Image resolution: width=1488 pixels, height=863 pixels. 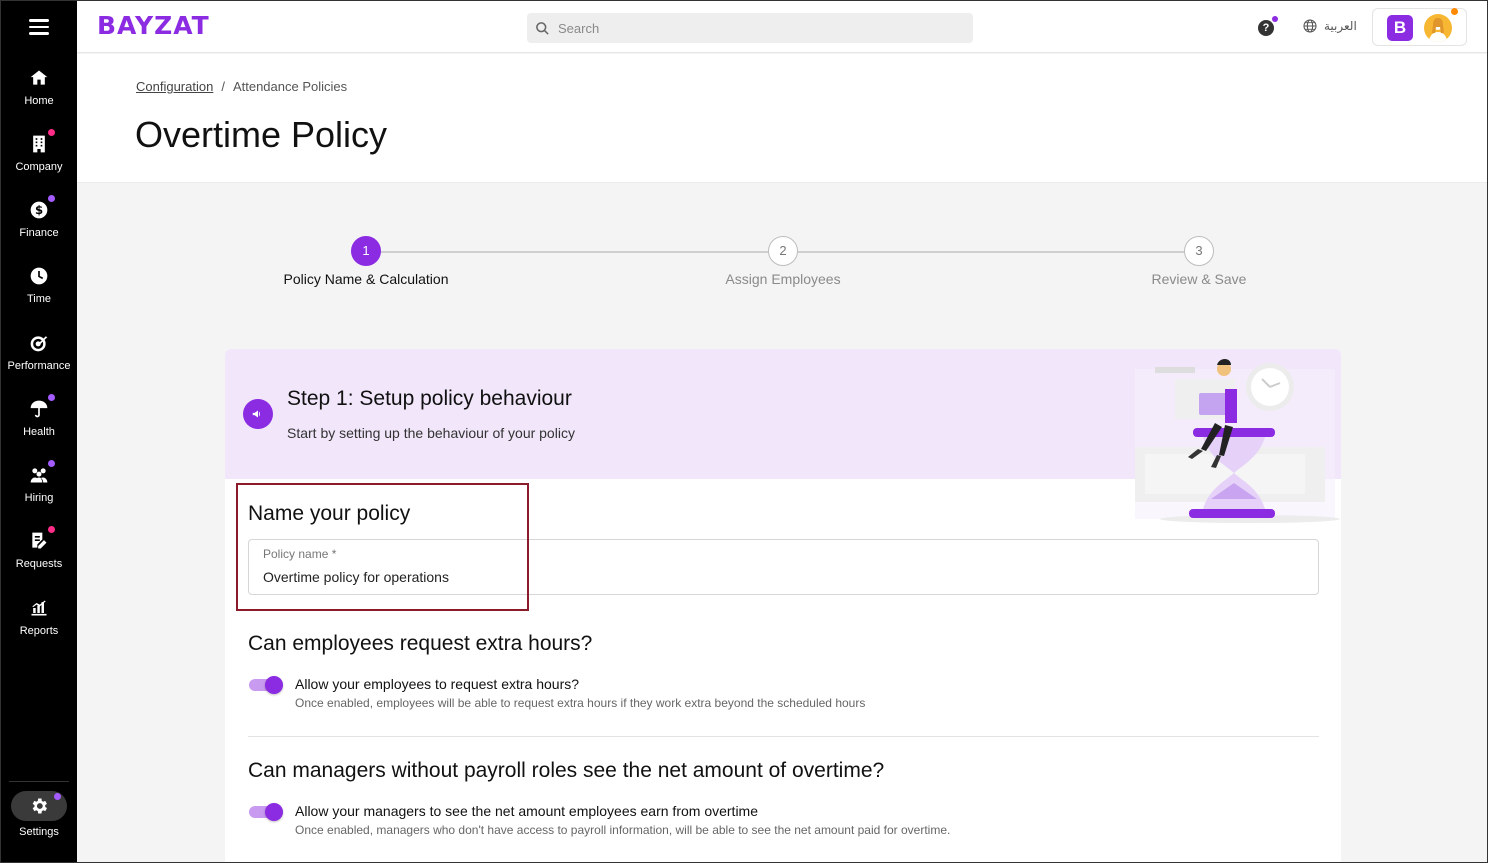 I want to click on sidebar-item-finance: $ Finance, so click(x=39, y=217).